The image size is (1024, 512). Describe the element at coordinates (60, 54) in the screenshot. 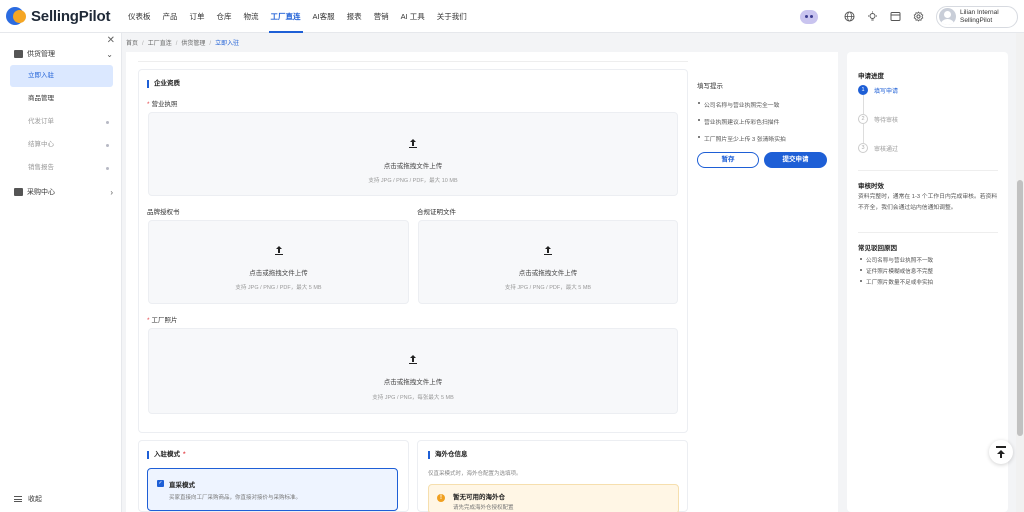

I see `sidebar-group-supply: 供货管理 ⌄` at that location.